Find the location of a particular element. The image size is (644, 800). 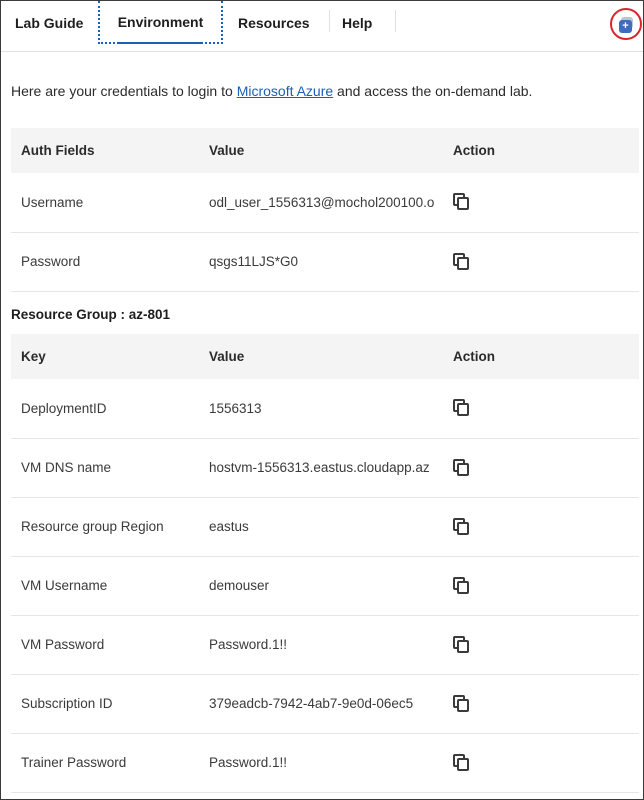

field-label: VM Password is located at coordinates (105, 645).